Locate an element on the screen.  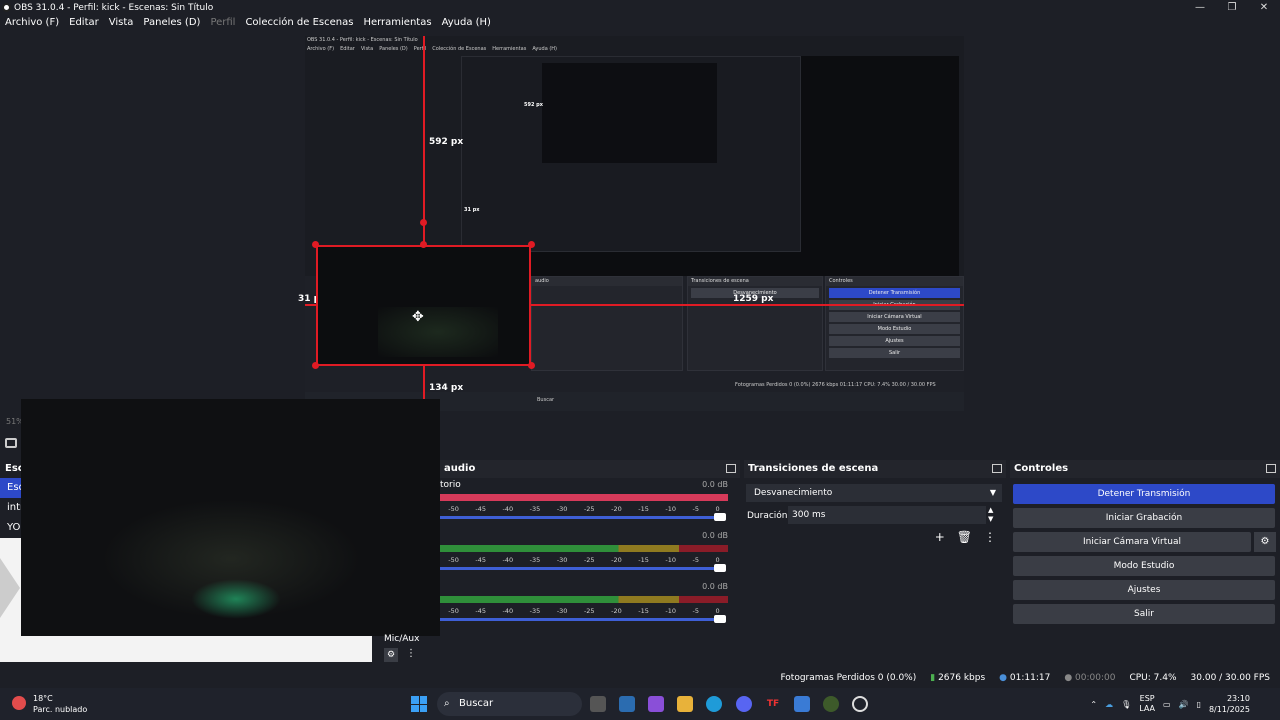
menu-vista: Vista is located at coordinates (121, 23).